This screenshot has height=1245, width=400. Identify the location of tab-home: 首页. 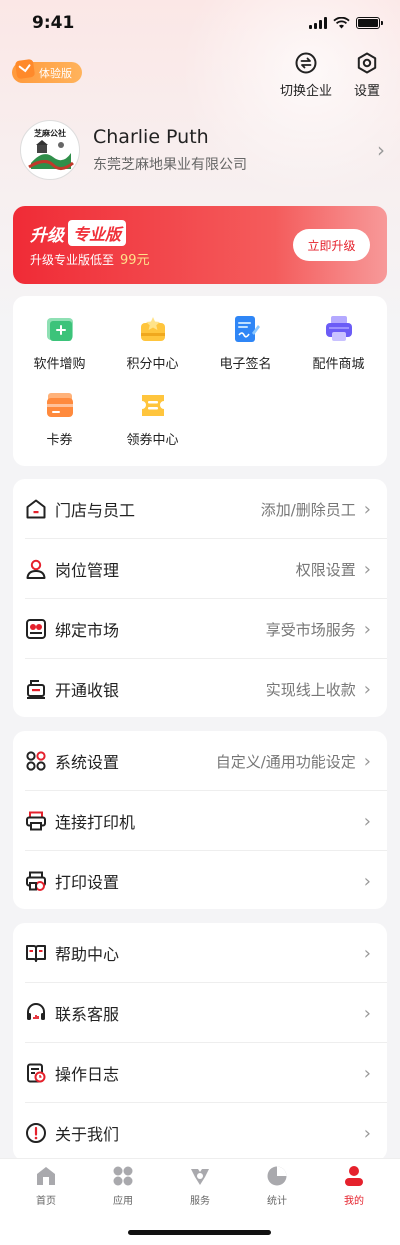
(46, 1185).